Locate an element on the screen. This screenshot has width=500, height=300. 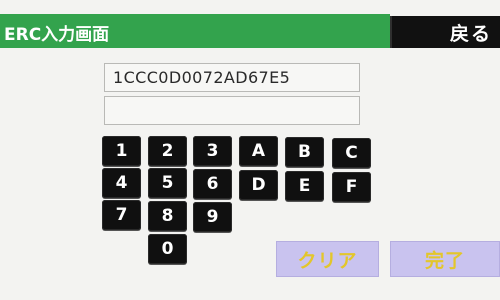
page-title: ERC入力画面 is located at coordinates (57, 35).